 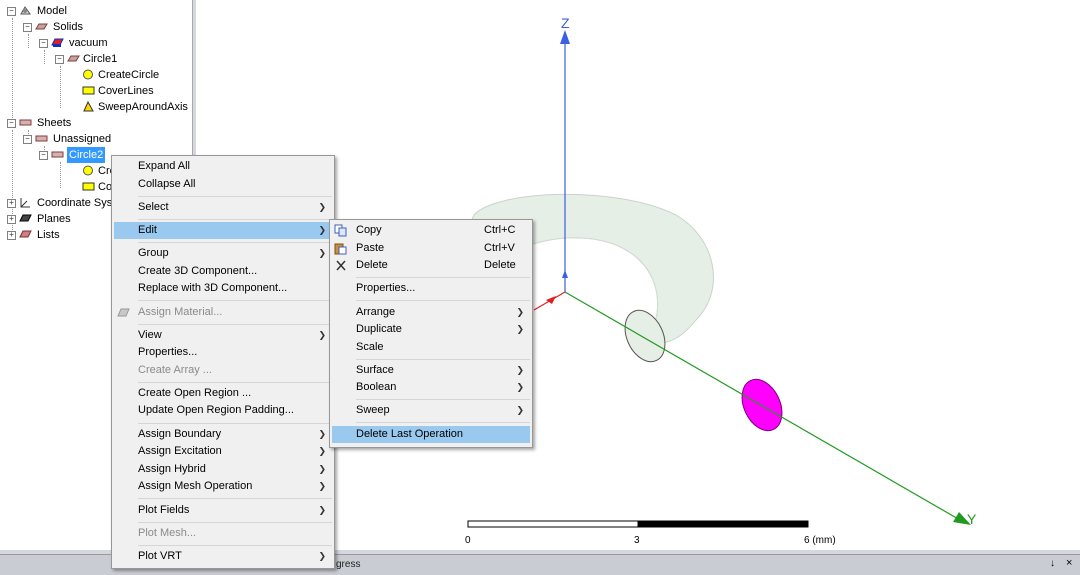 I want to click on menu-item-edit: Edit ❯, so click(x=223, y=230).